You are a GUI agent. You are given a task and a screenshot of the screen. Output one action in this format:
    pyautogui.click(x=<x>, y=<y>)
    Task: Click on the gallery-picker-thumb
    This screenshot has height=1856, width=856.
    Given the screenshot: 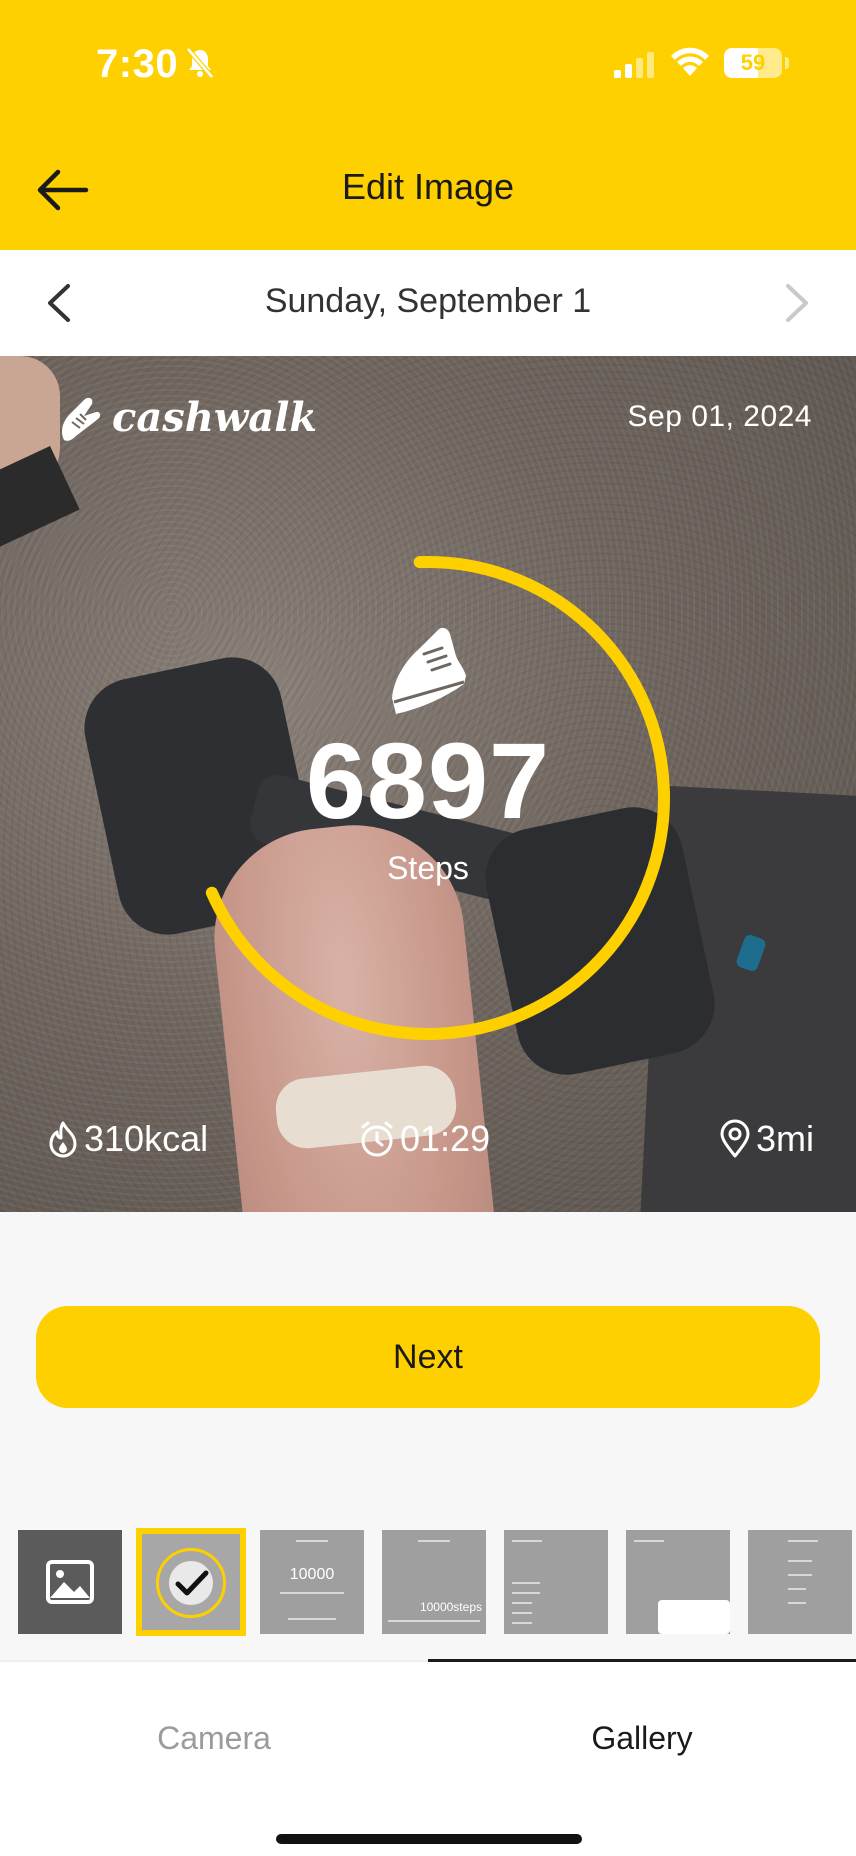 What is the action you would take?
    pyautogui.click(x=70, y=1582)
    